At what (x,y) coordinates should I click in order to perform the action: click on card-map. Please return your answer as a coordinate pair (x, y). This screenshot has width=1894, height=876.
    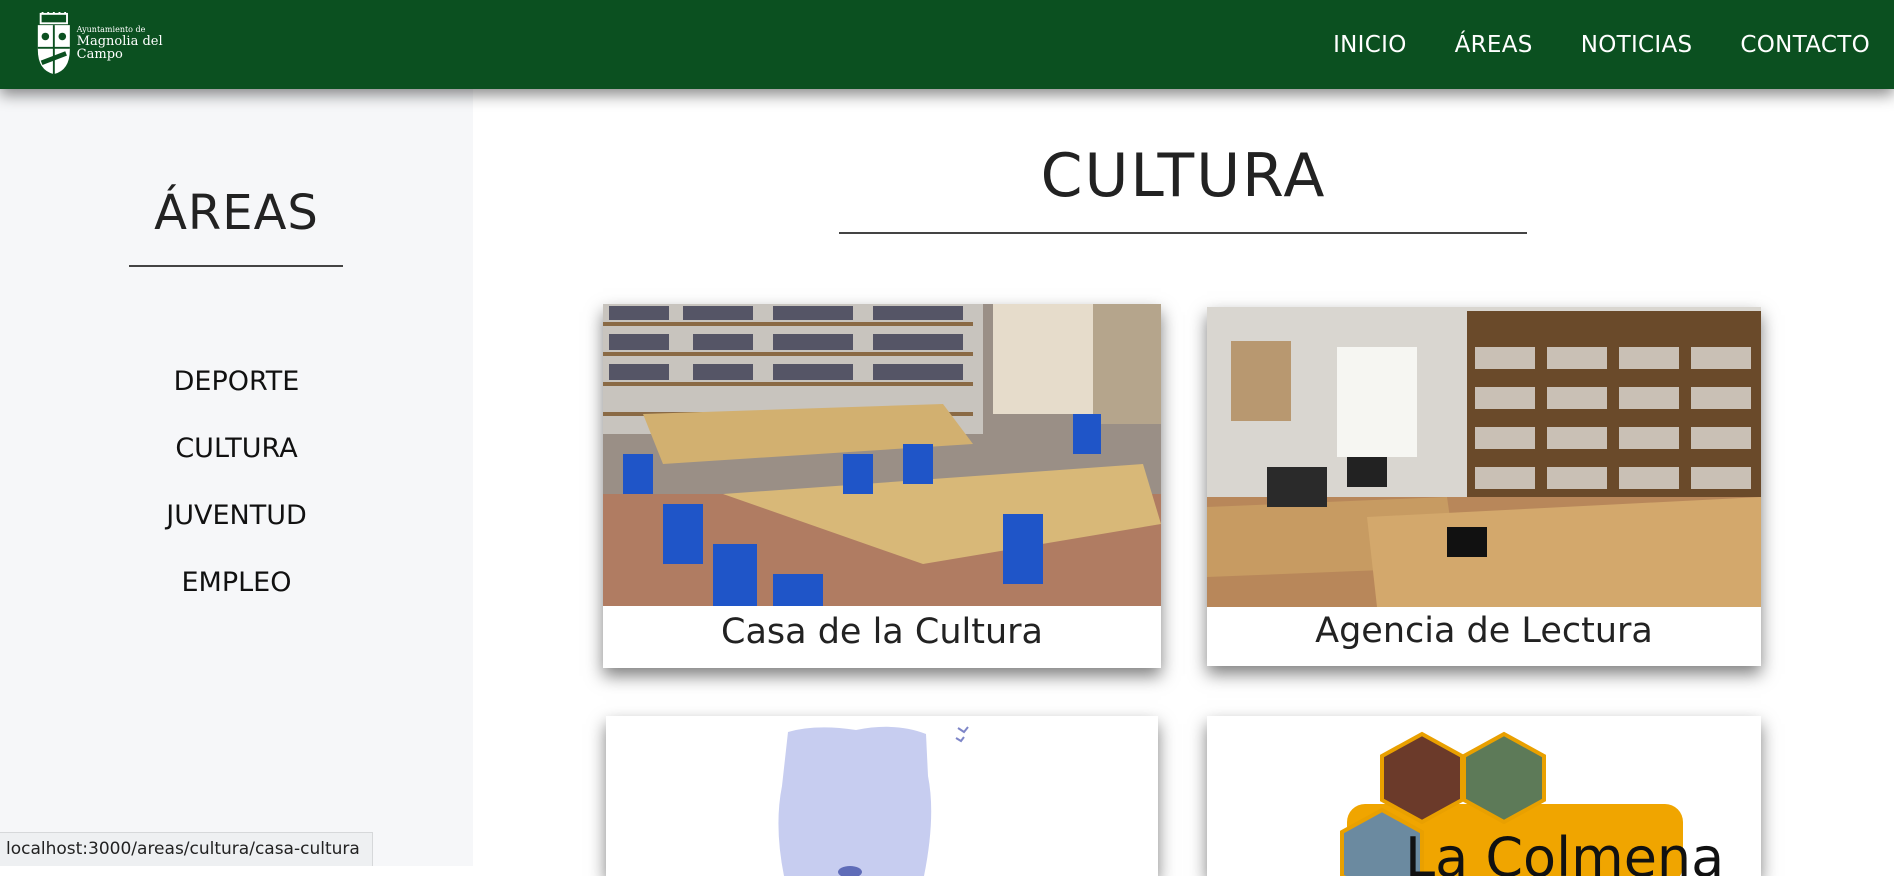
    Looking at the image, I should click on (882, 796).